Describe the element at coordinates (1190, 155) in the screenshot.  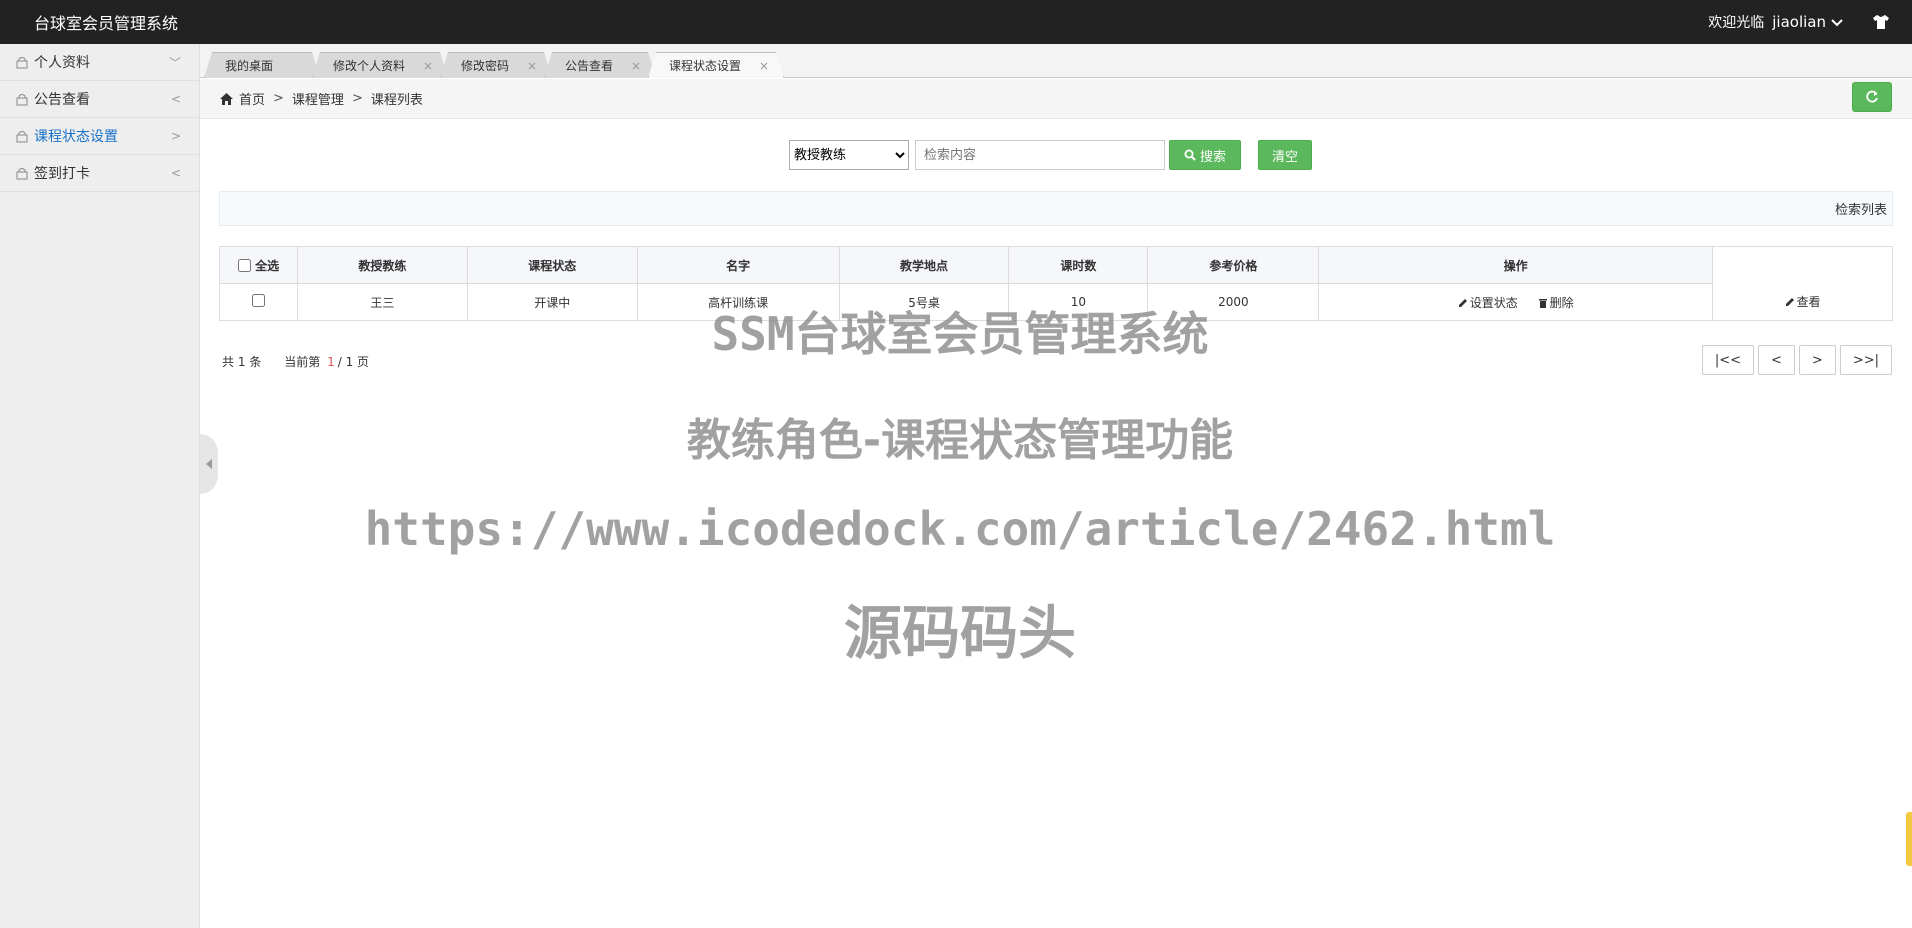
I see `search-icon` at that location.